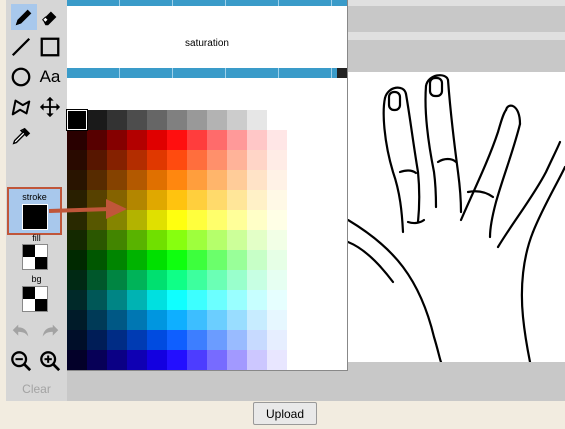 Image resolution: width=565 pixels, height=429 pixels. Describe the element at coordinates (21, 77) in the screenshot. I see `ellipse-tool-button` at that location.